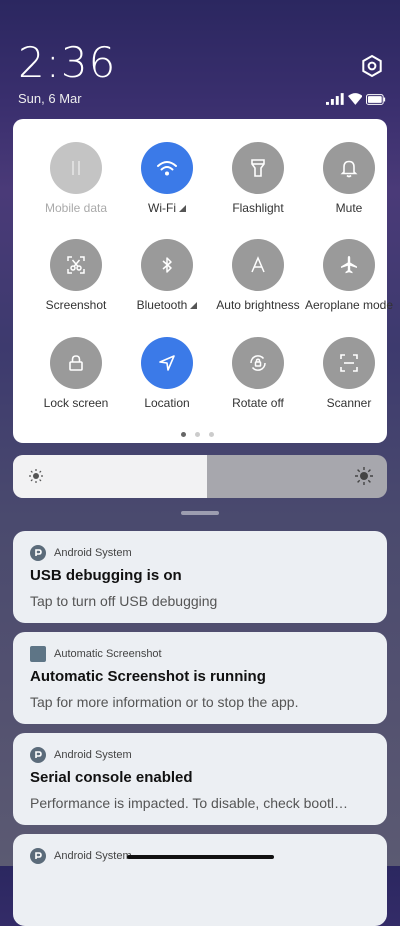 Image resolution: width=400 pixels, height=926 pixels. What do you see at coordinates (335, 99) in the screenshot?
I see `signal-icon` at bounding box center [335, 99].